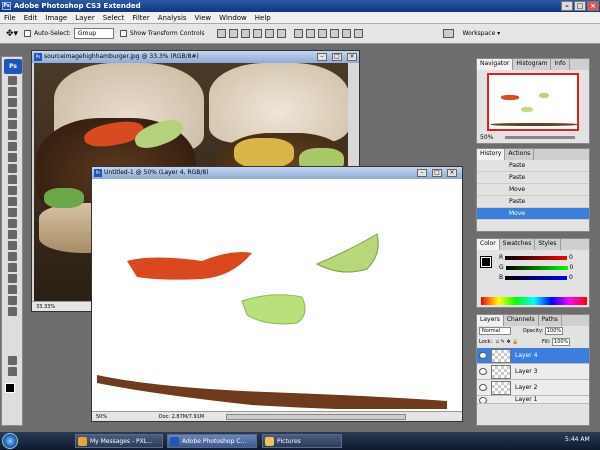 This screenshot has height=450, width=600. I want to click on start-button, so click(10, 441).